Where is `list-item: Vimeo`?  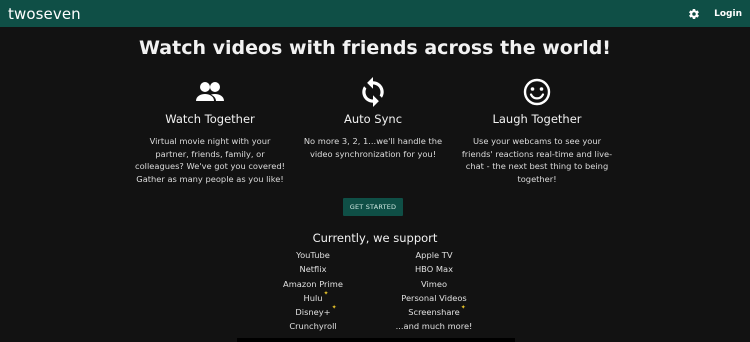 list-item: Vimeo is located at coordinates (434, 283).